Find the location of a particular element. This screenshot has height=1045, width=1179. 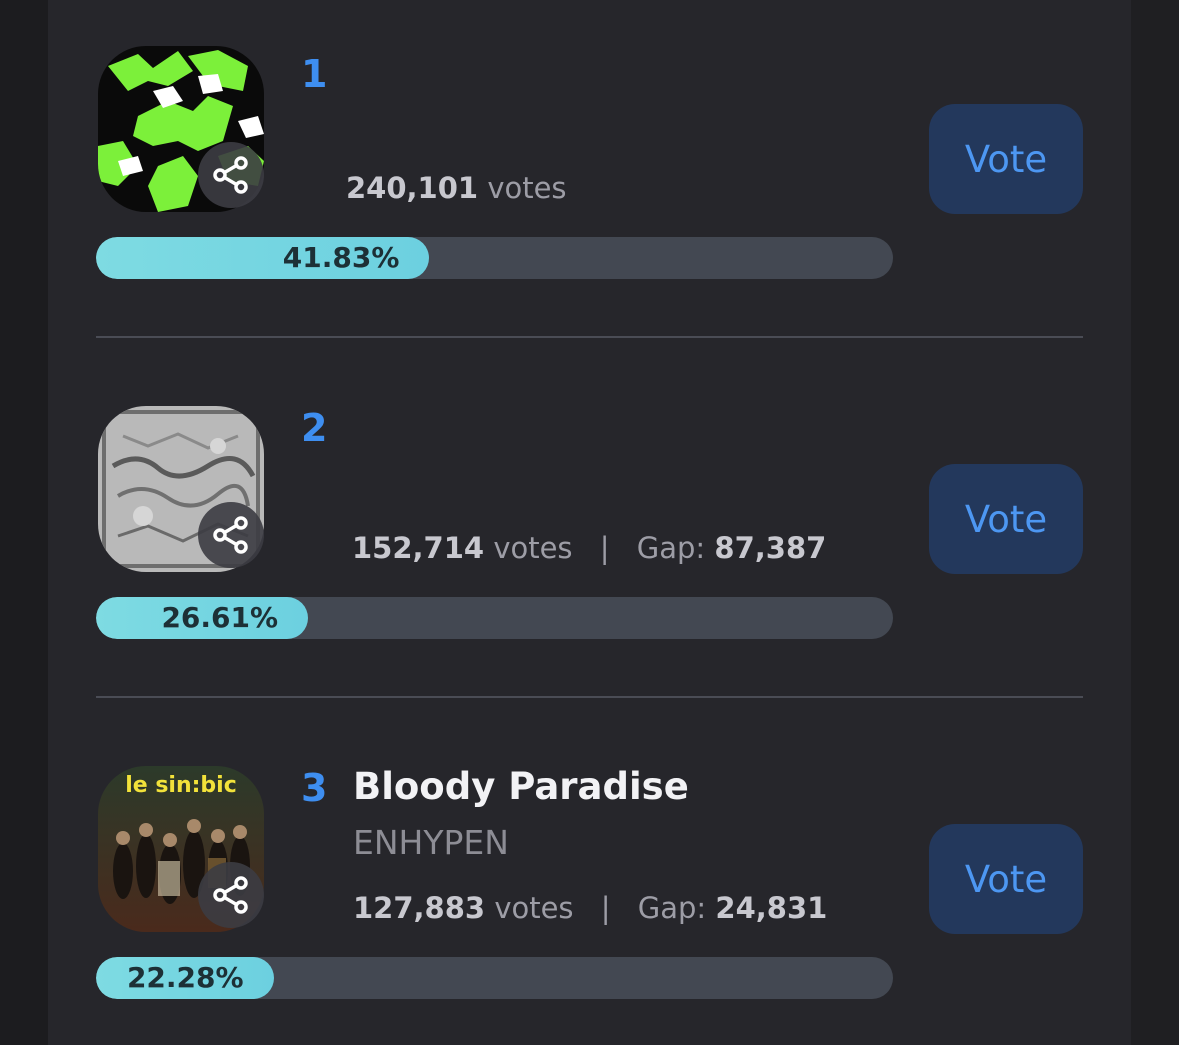

percent-label: 22.28% is located at coordinates (185, 977).